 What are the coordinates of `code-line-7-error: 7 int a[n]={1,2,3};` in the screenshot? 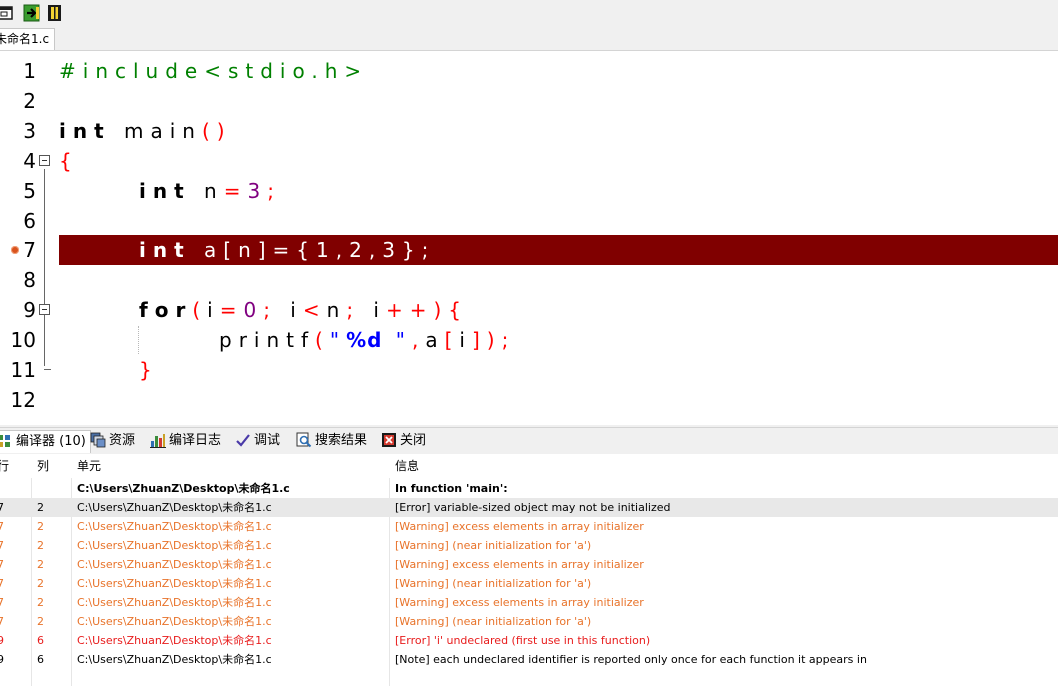 It's located at (529, 250).